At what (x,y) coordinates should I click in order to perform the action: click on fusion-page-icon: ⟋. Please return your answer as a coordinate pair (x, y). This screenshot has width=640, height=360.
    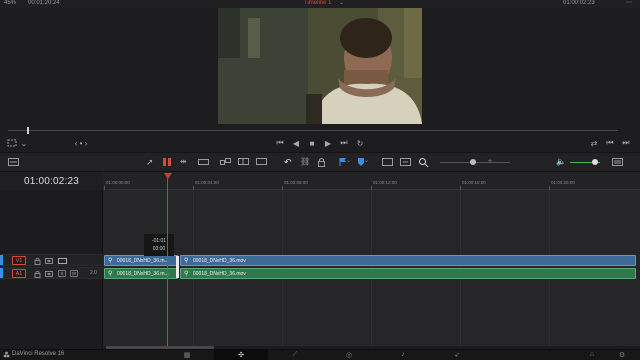
    Looking at the image, I should click on (295, 354).